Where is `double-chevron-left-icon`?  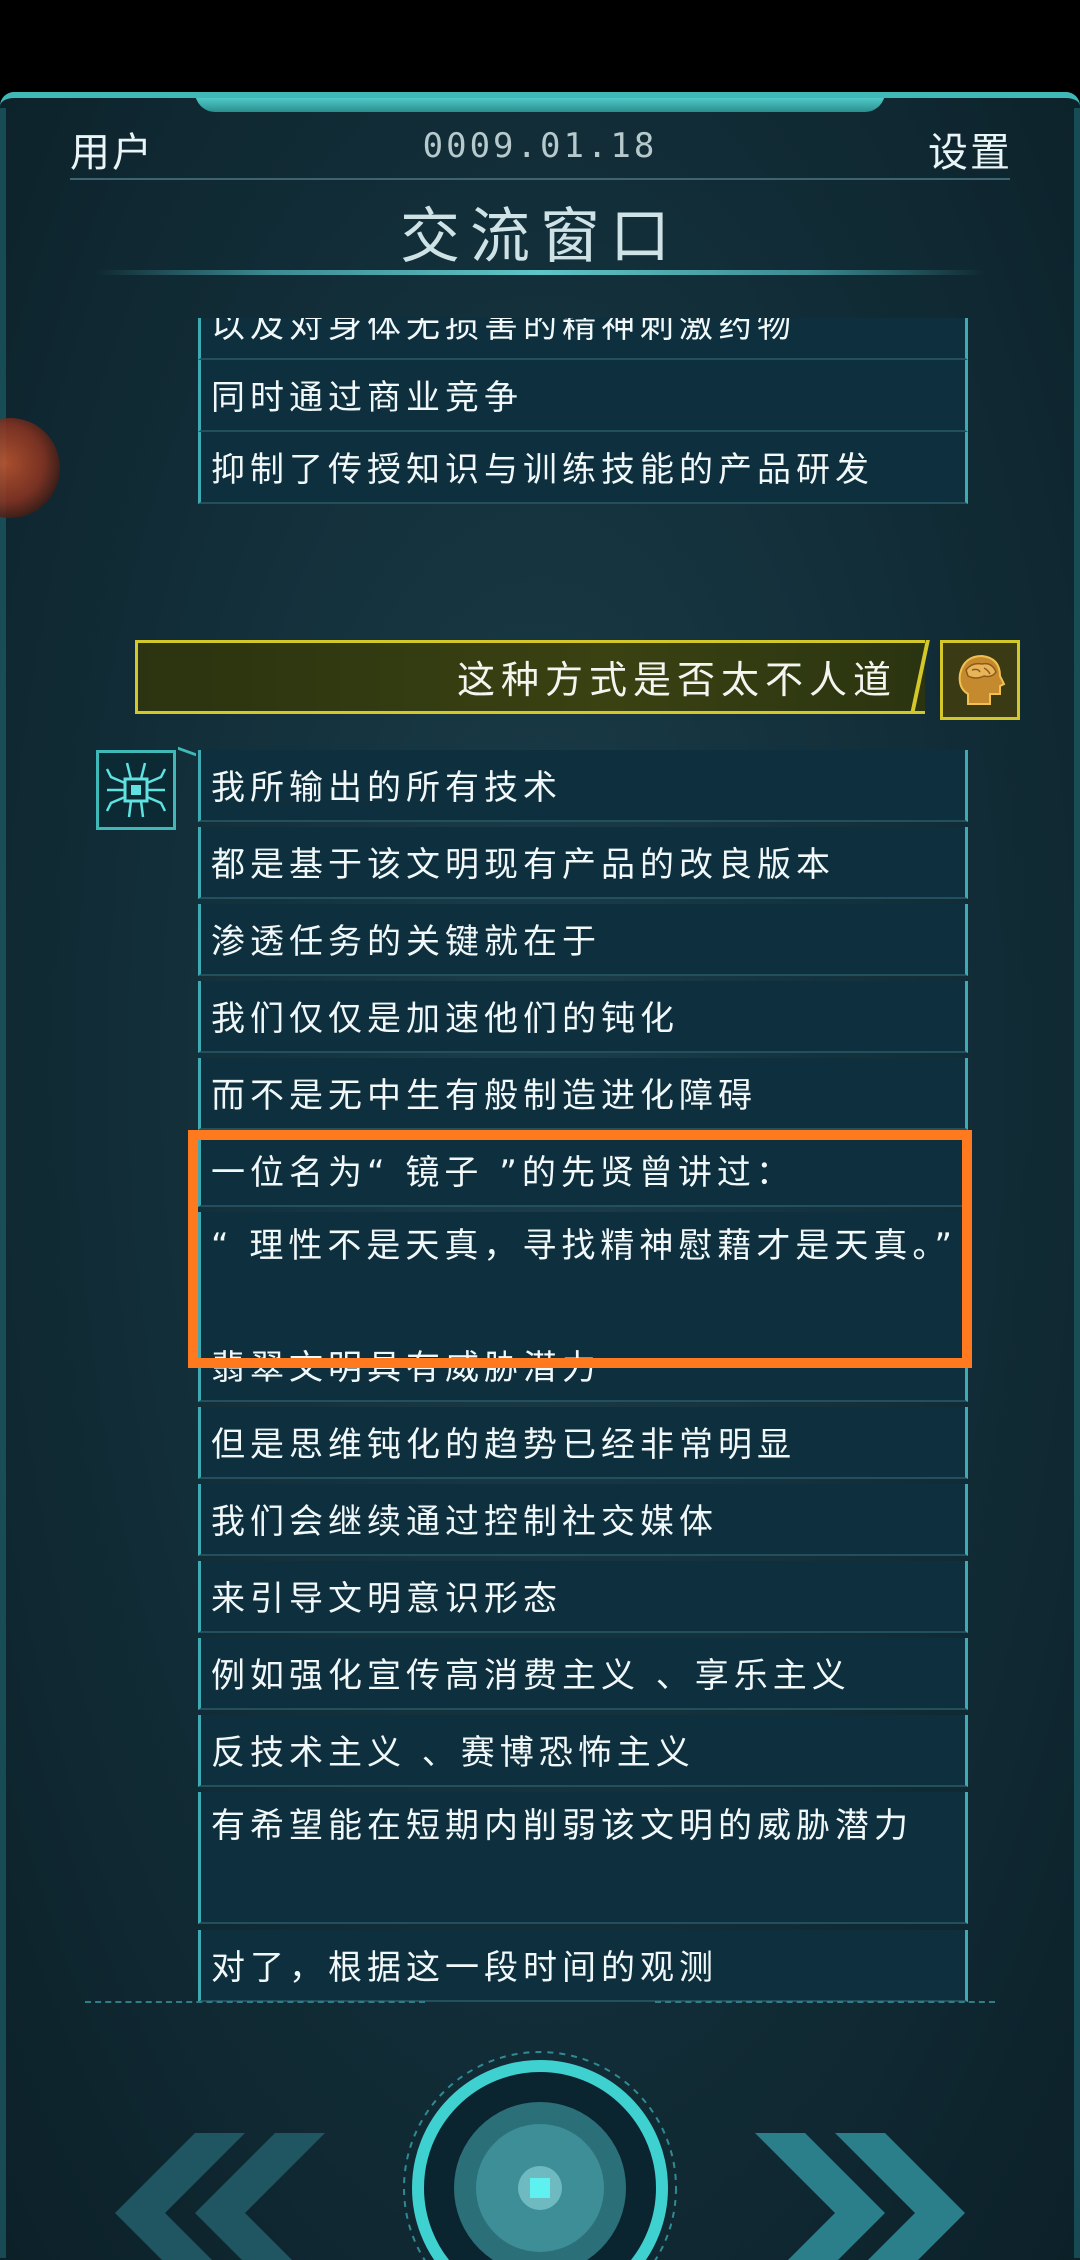
double-chevron-left-icon is located at coordinates (210, 2196).